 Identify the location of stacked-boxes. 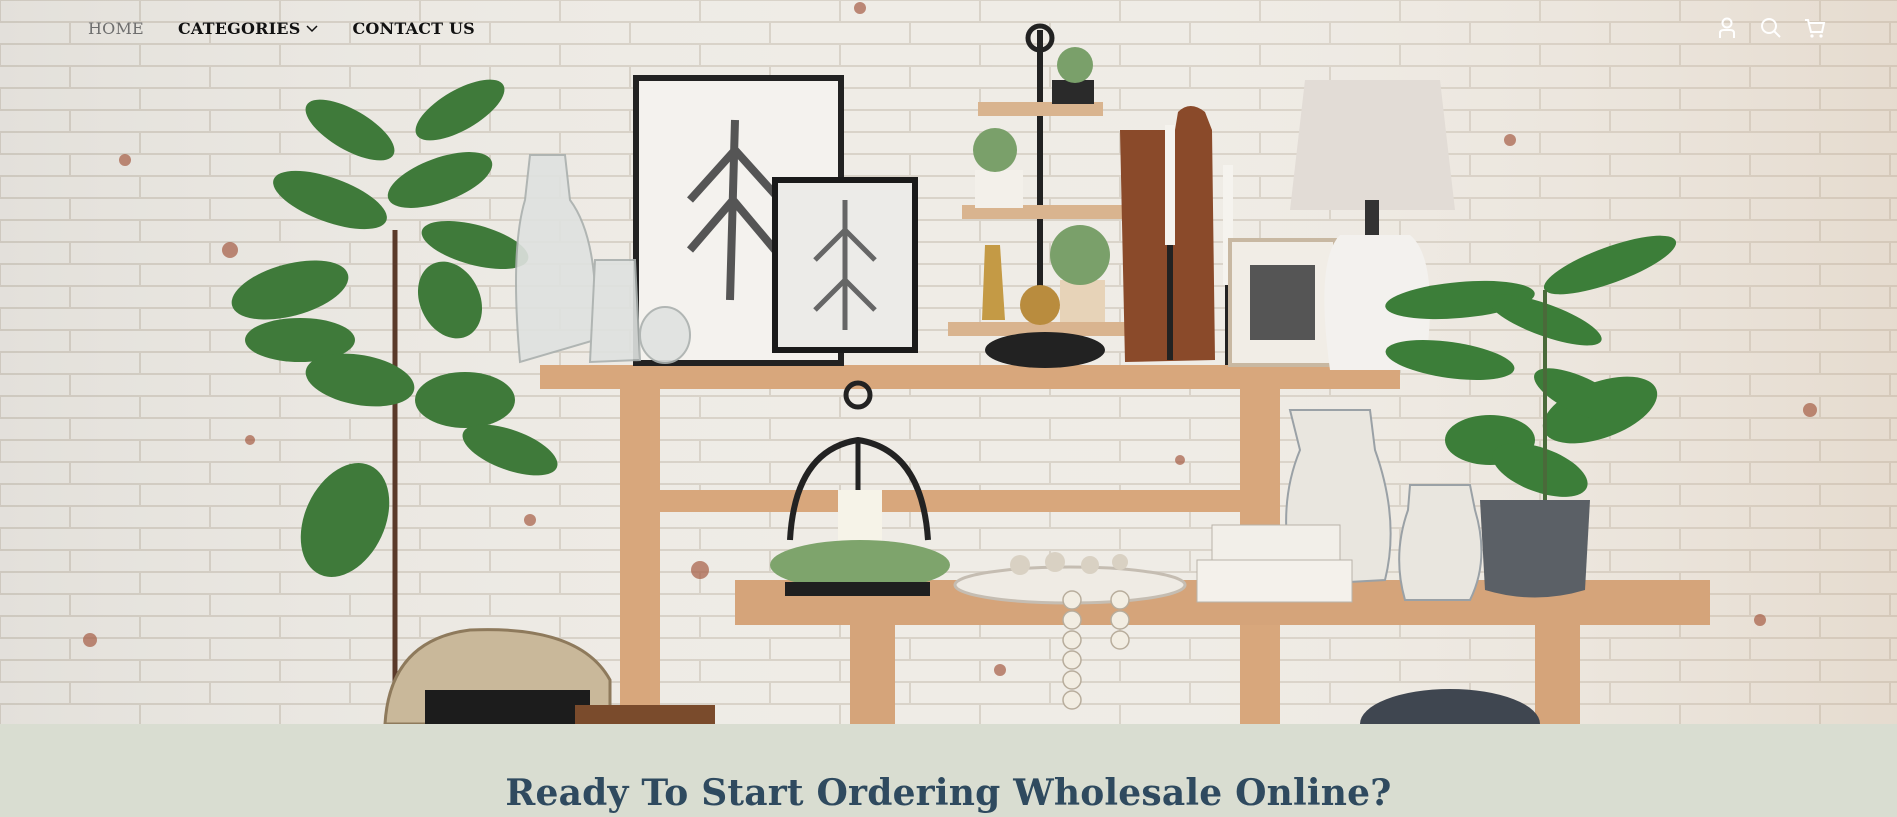
(1274, 563).